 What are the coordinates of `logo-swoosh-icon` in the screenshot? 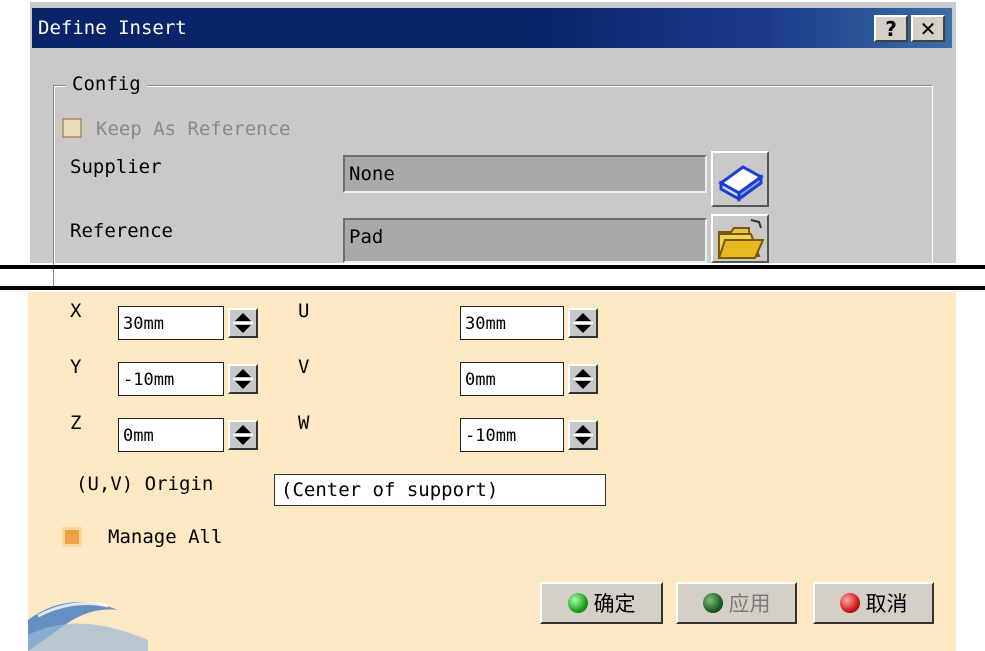 It's located at (88, 626).